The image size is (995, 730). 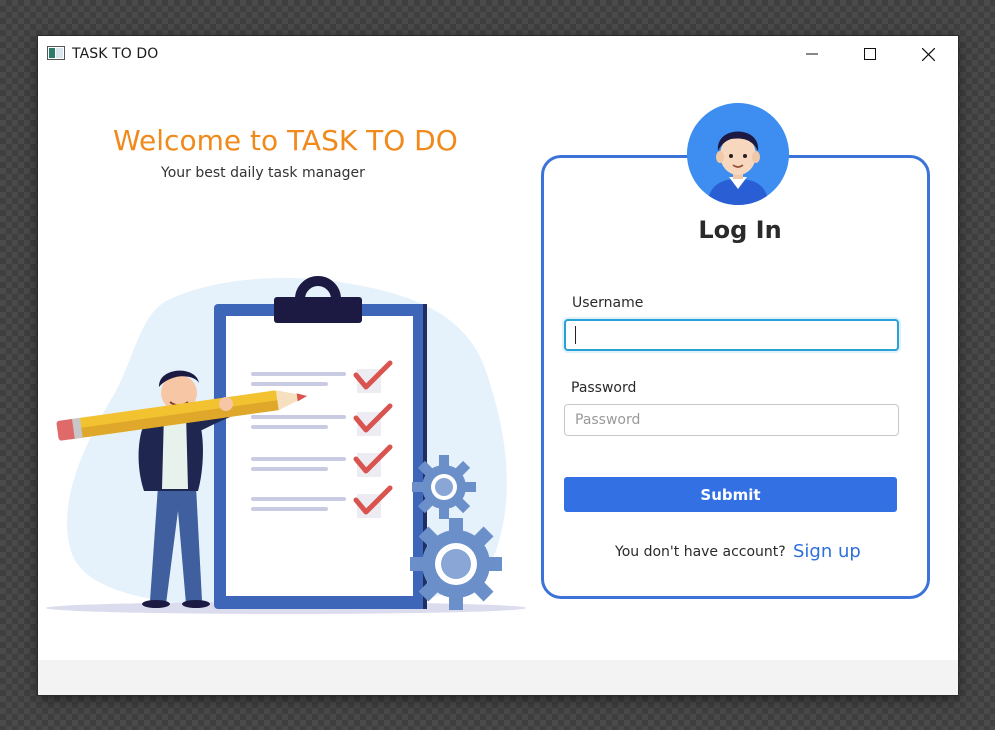 I want to click on close-button, so click(x=928, y=54).